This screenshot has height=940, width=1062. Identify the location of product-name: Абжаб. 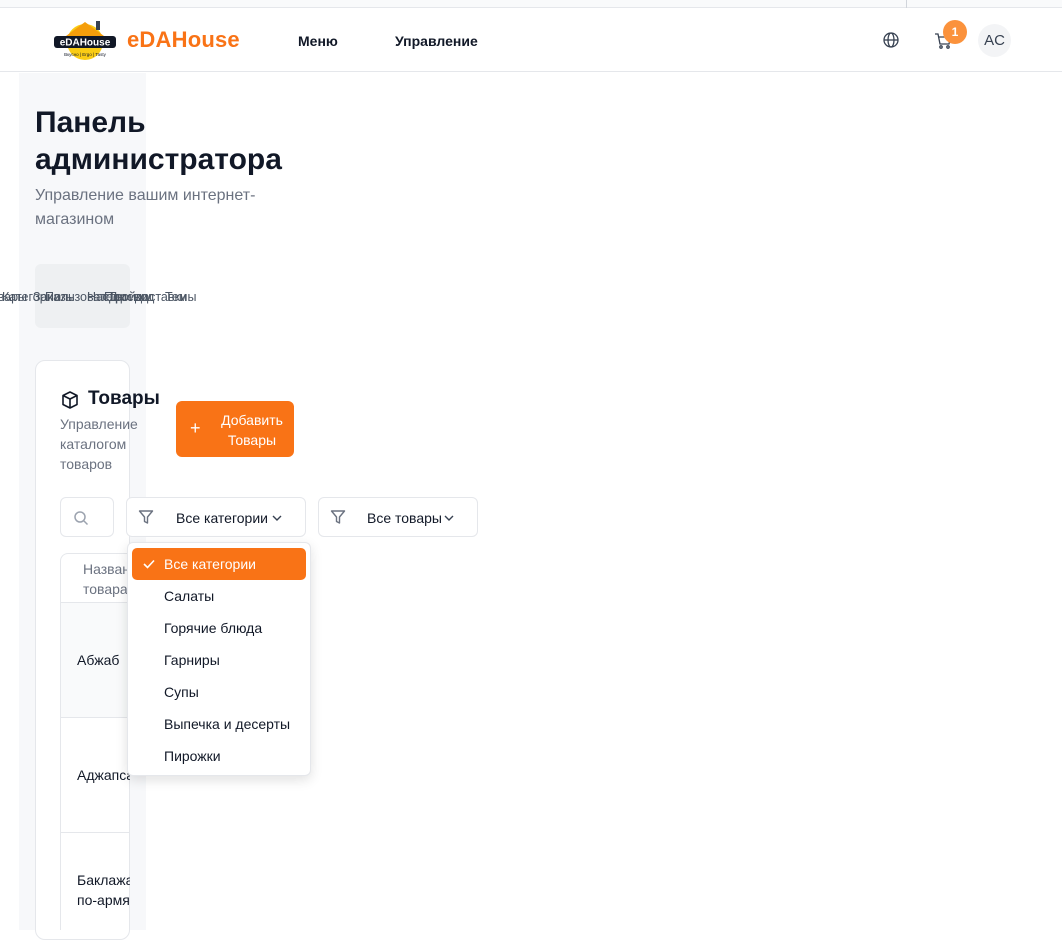
(98, 660).